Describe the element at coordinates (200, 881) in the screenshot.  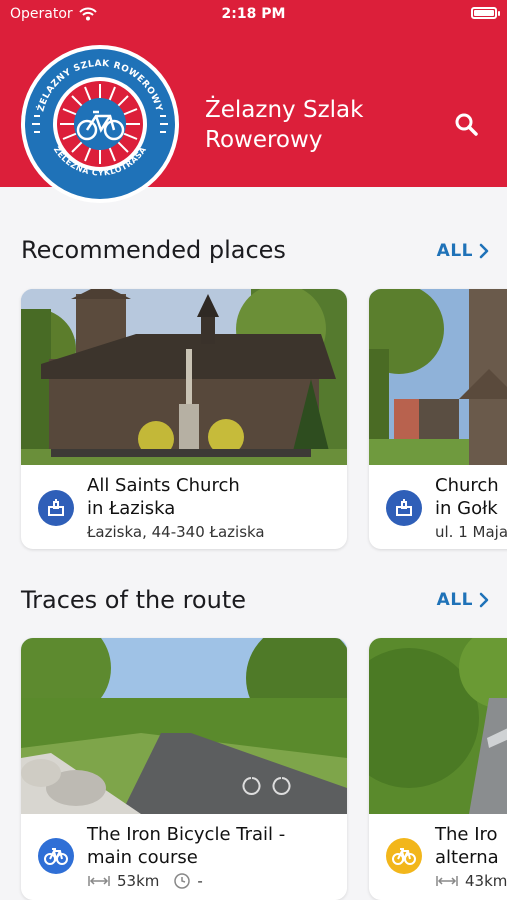
I see `route-duration: -` at that location.